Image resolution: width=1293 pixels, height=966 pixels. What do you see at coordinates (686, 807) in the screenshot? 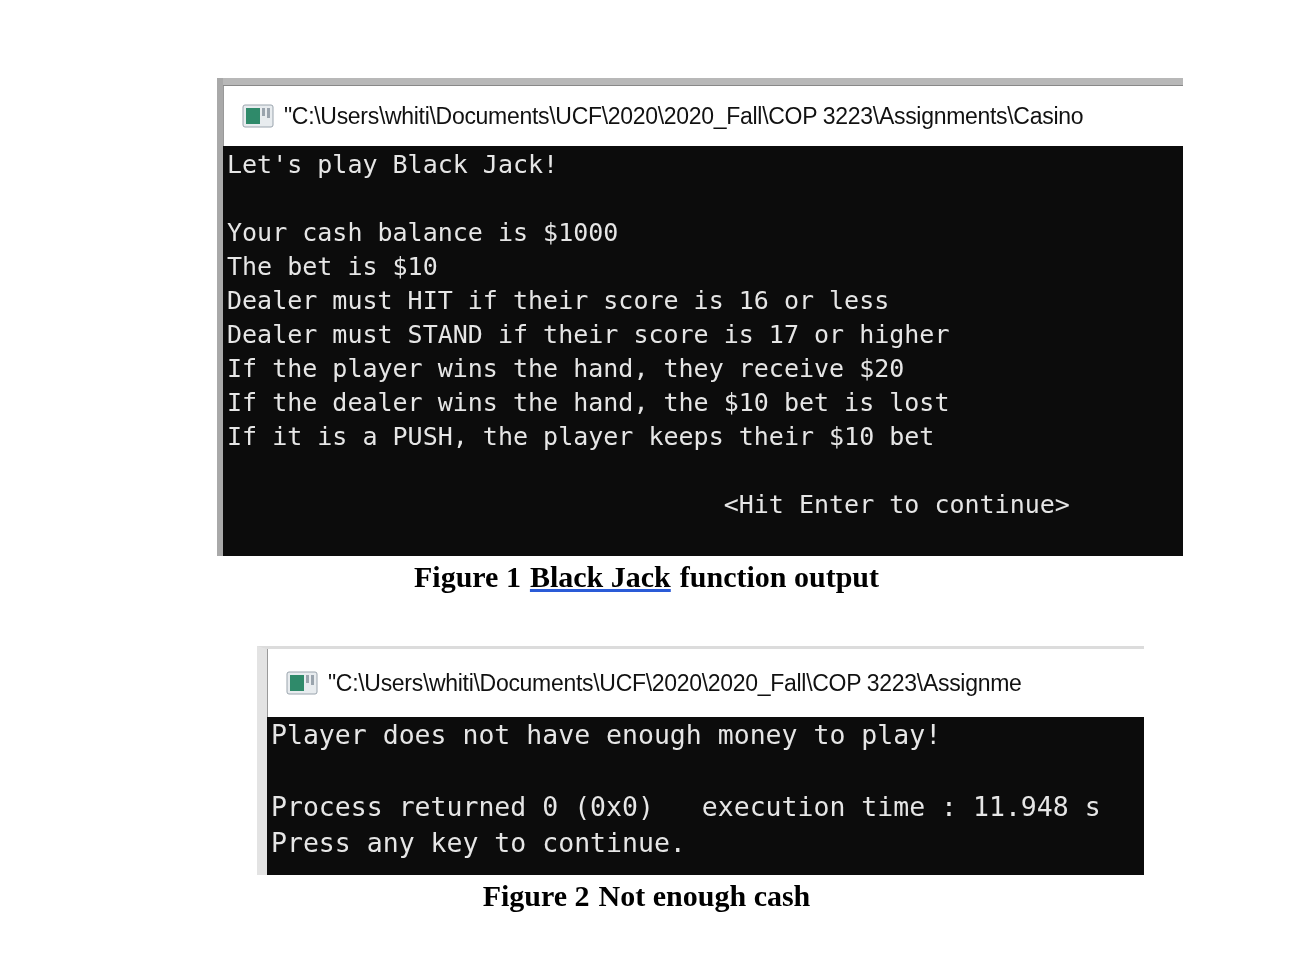
I see `console-line: Process returned 0 (0x0) execution time : 11.948 s` at bounding box center [686, 807].